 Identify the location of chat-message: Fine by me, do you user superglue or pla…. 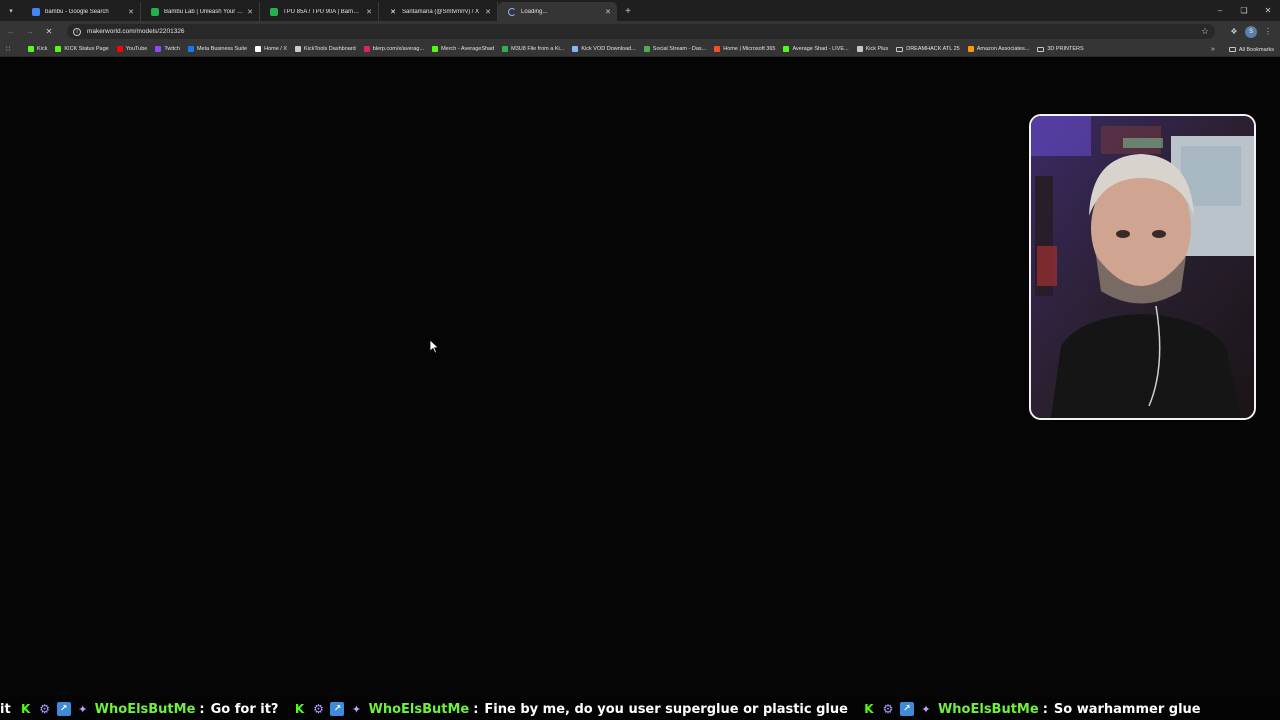
(666, 709).